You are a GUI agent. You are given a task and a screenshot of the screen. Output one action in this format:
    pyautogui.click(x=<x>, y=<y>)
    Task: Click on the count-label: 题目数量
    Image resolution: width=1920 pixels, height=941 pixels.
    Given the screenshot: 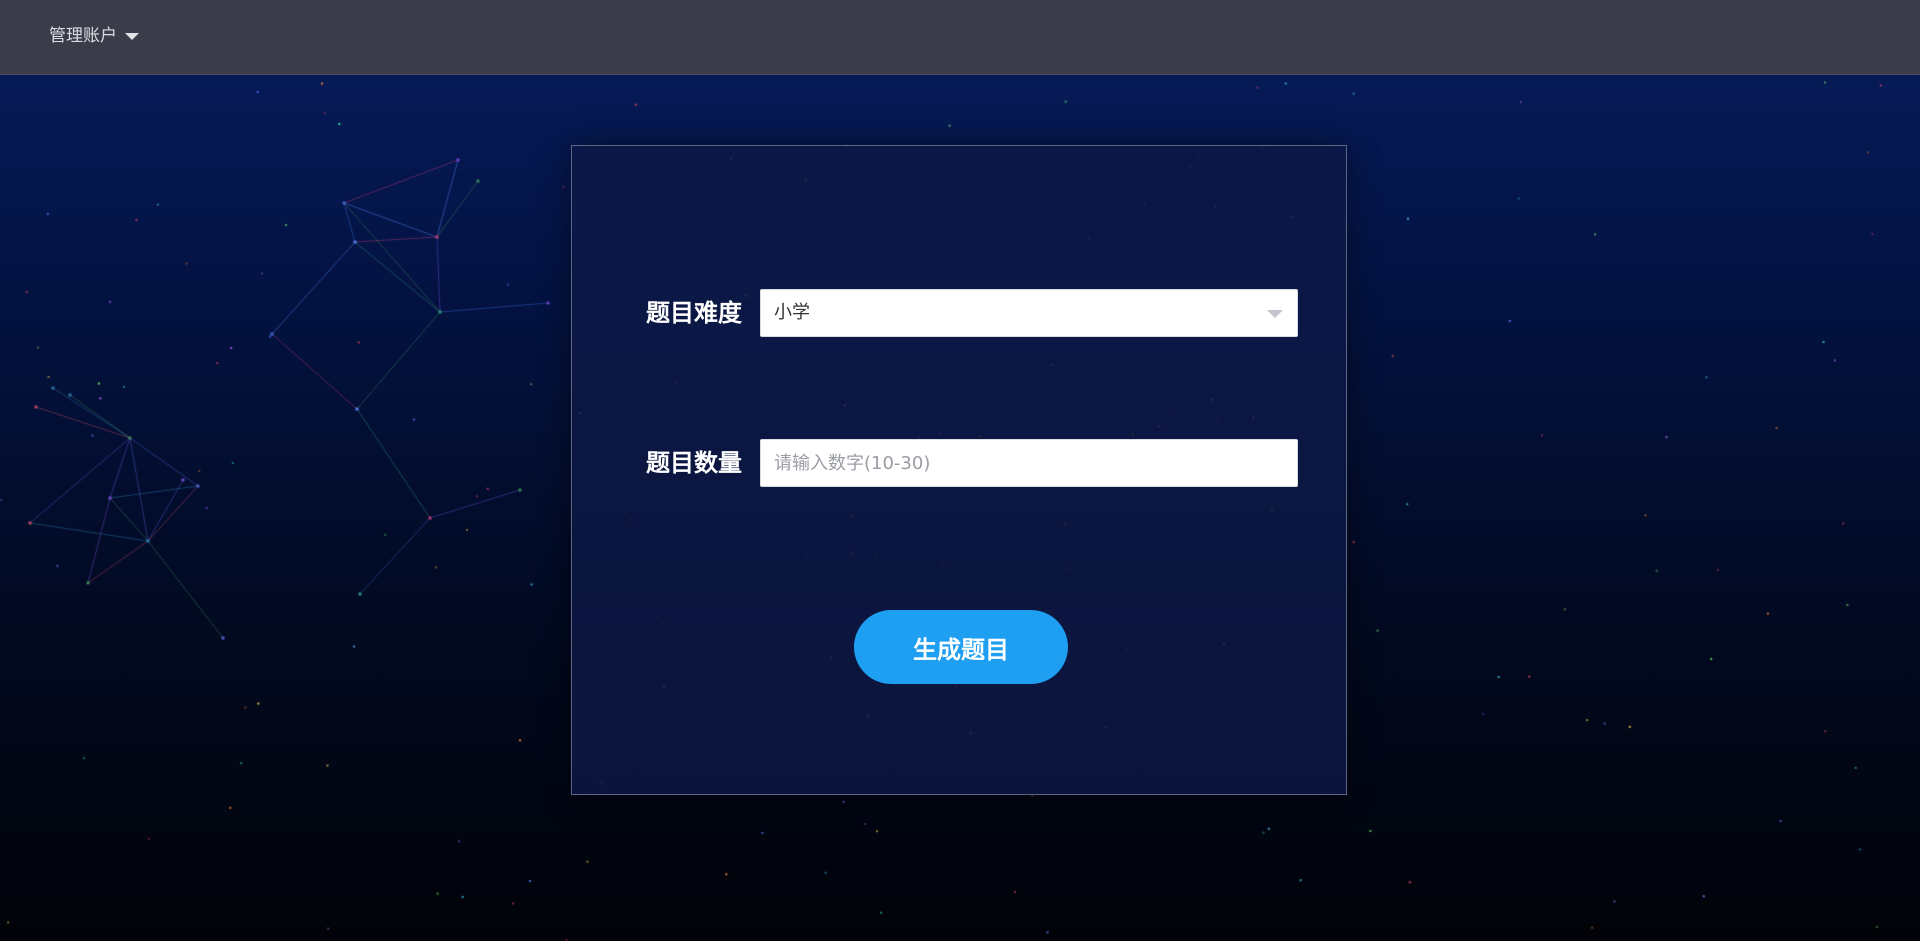 What is the action you would take?
    pyautogui.click(x=694, y=463)
    